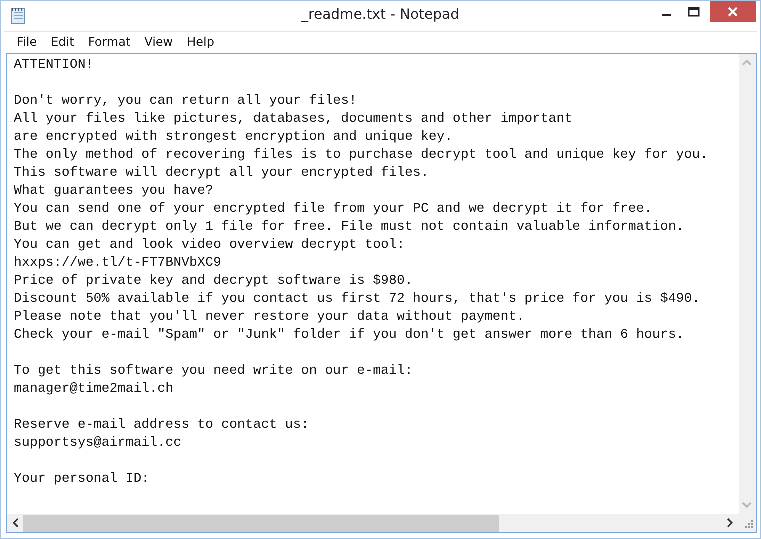 The width and height of the screenshot is (761, 539). I want to click on window-title: _readme.txt - Notepad, so click(381, 15).